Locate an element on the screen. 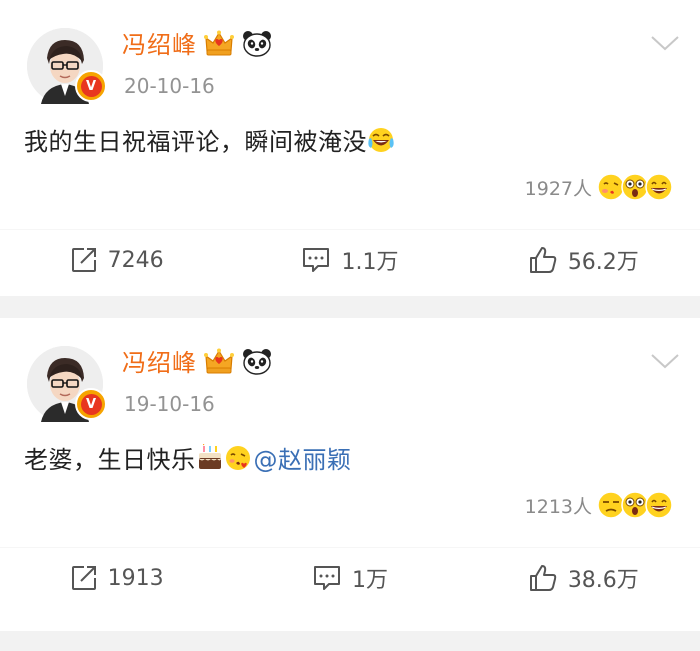 This screenshot has width=700, height=651. comment-count: 1万 is located at coordinates (369, 580).